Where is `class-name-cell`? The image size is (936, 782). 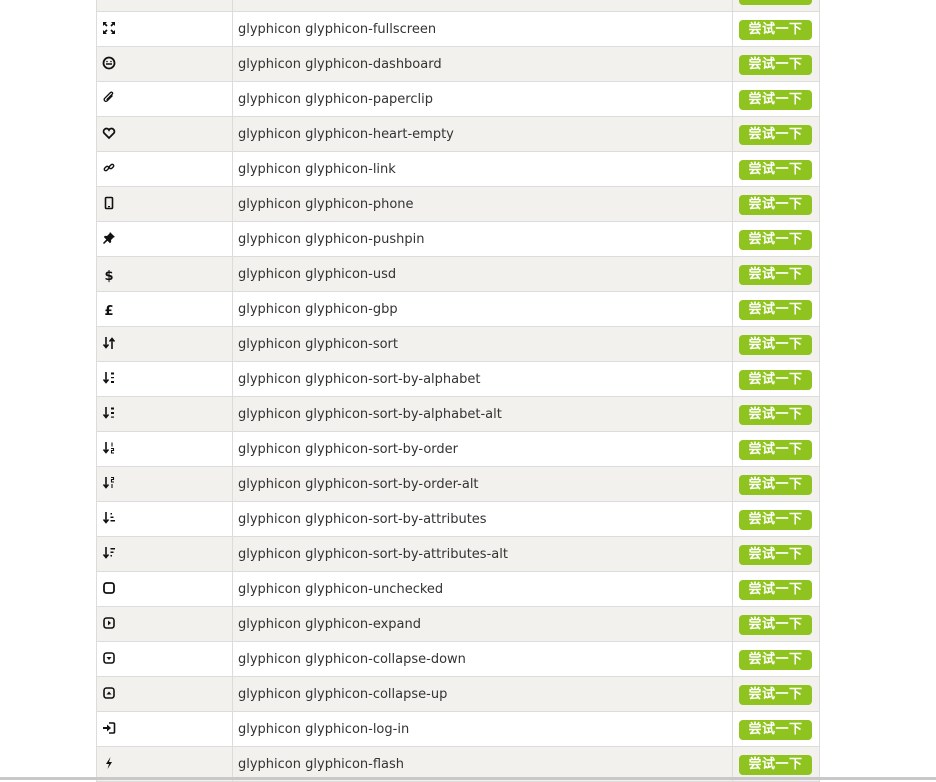
class-name-cell is located at coordinates (482, 6).